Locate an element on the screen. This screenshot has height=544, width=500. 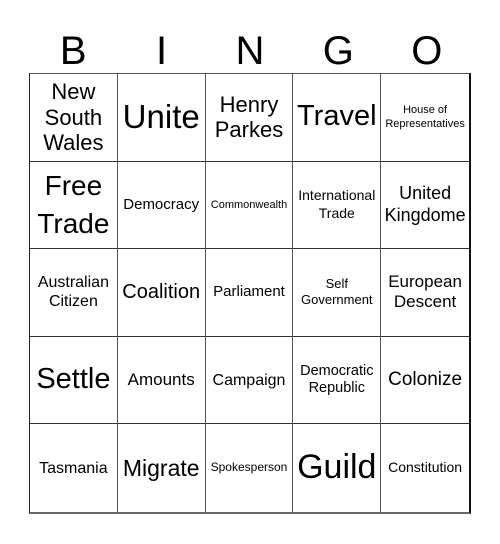
cell-text: International Trade is located at coordinates (337, 204).